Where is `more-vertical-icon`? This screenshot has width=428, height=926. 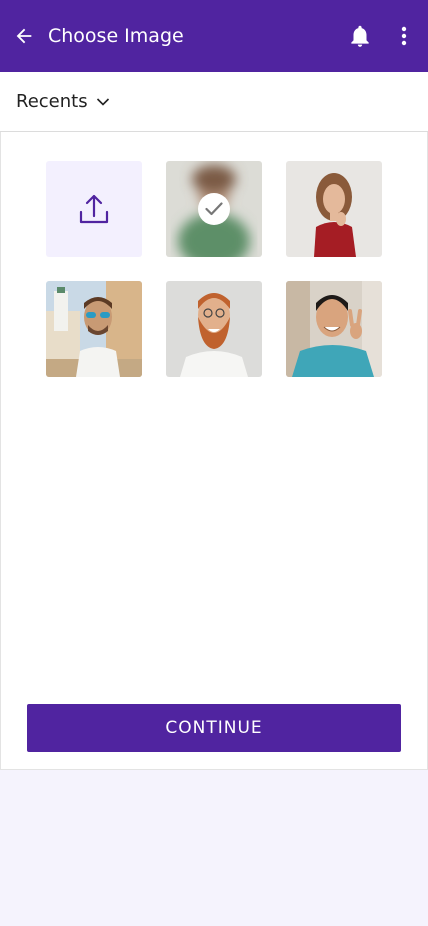
more-vertical-icon is located at coordinates (404, 36).